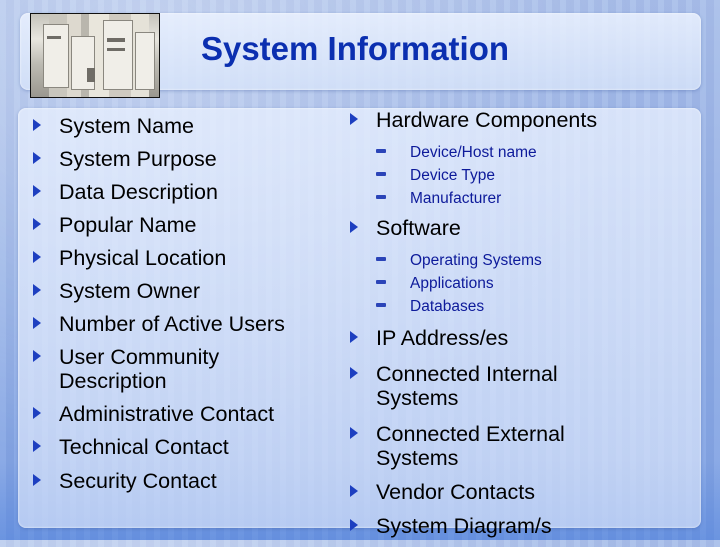  Describe the element at coordinates (143, 258) in the screenshot. I see `list-item-label: Physical Location` at that location.